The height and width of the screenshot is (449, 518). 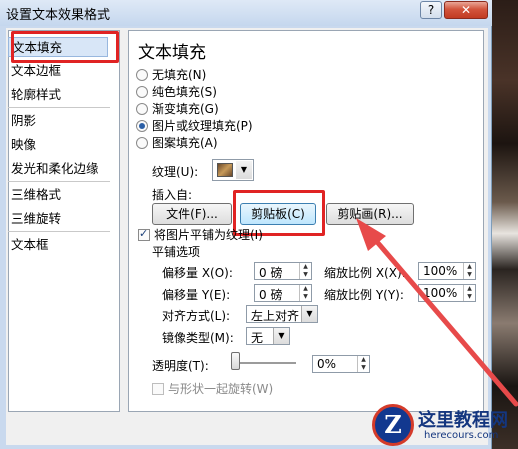 I want to click on texture-picker: ▼, so click(x=233, y=170).